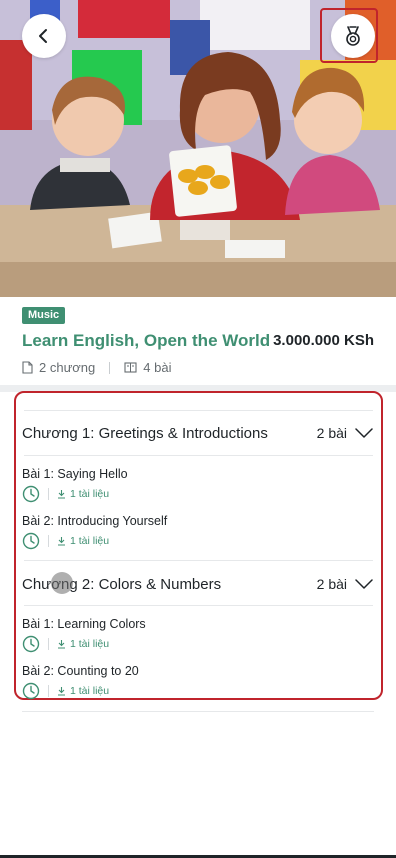  I want to click on lessons-count: 4 bài, so click(157, 367).